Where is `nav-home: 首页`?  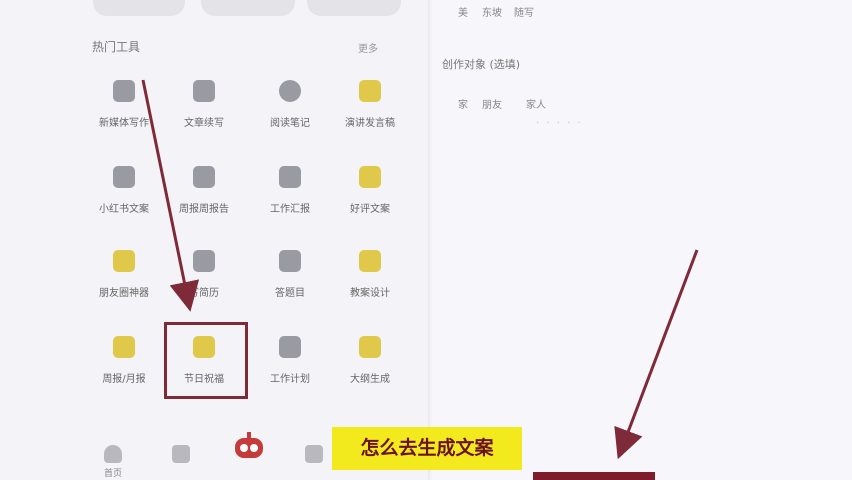 nav-home: 首页 is located at coordinates (113, 462).